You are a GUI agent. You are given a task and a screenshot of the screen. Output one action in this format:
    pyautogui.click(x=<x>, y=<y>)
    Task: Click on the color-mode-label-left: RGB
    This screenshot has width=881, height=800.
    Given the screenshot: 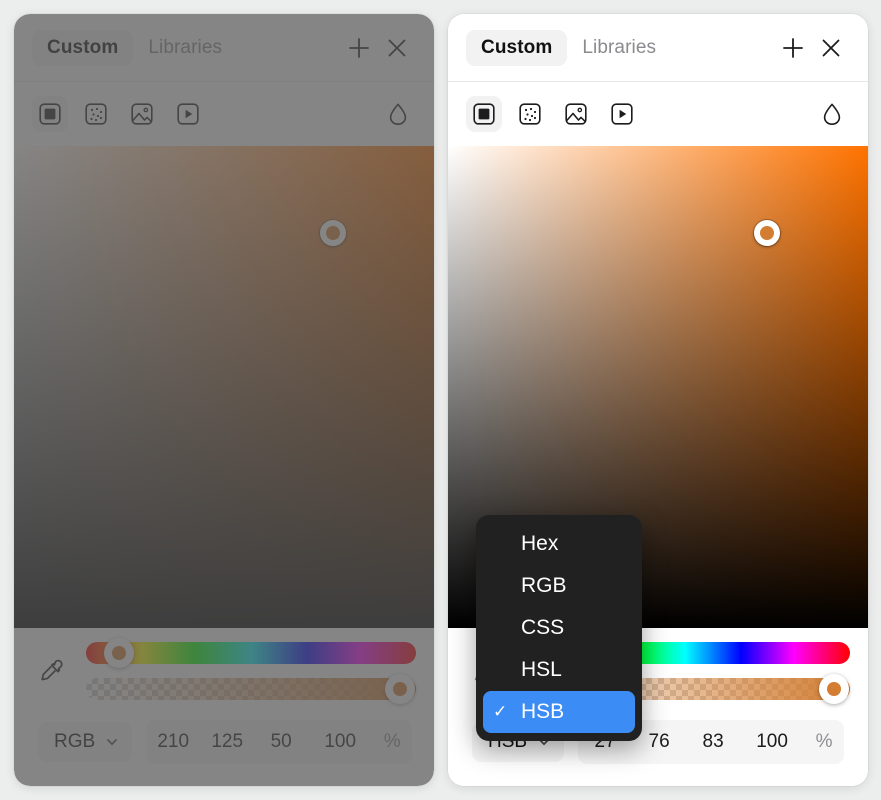 What is the action you would take?
    pyautogui.click(x=75, y=741)
    